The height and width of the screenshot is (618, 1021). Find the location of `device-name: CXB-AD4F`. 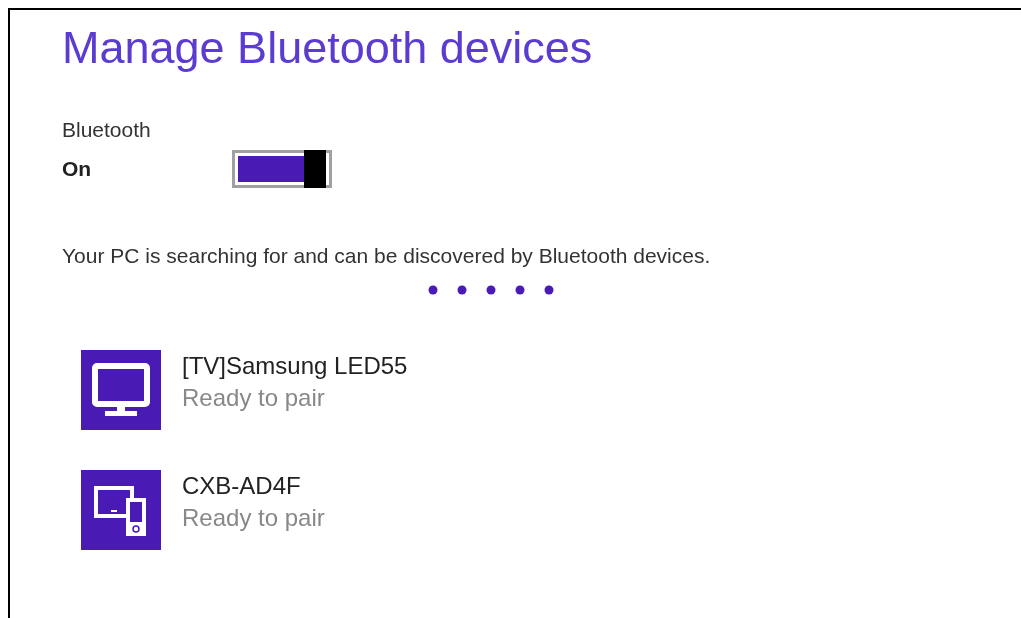

device-name: CXB-AD4F is located at coordinates (242, 486).